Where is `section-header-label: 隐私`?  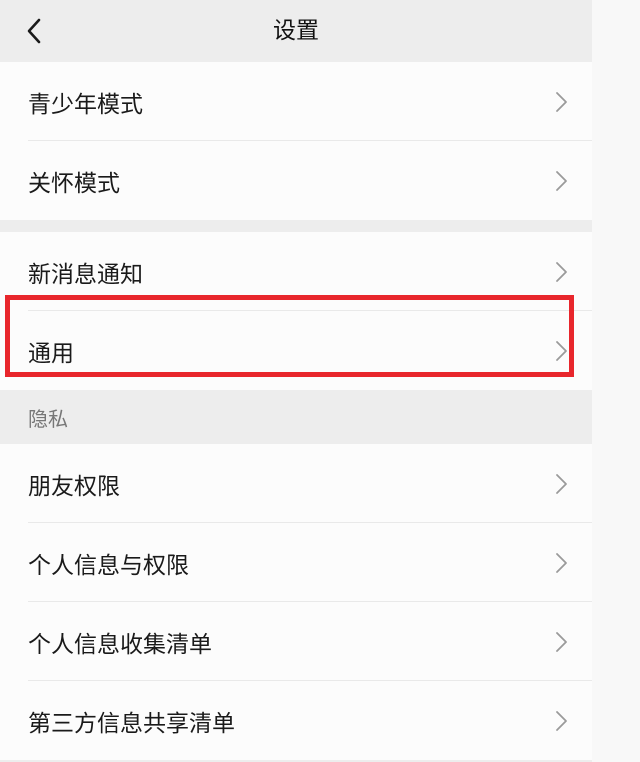
section-header-label: 隐私 is located at coordinates (48, 418).